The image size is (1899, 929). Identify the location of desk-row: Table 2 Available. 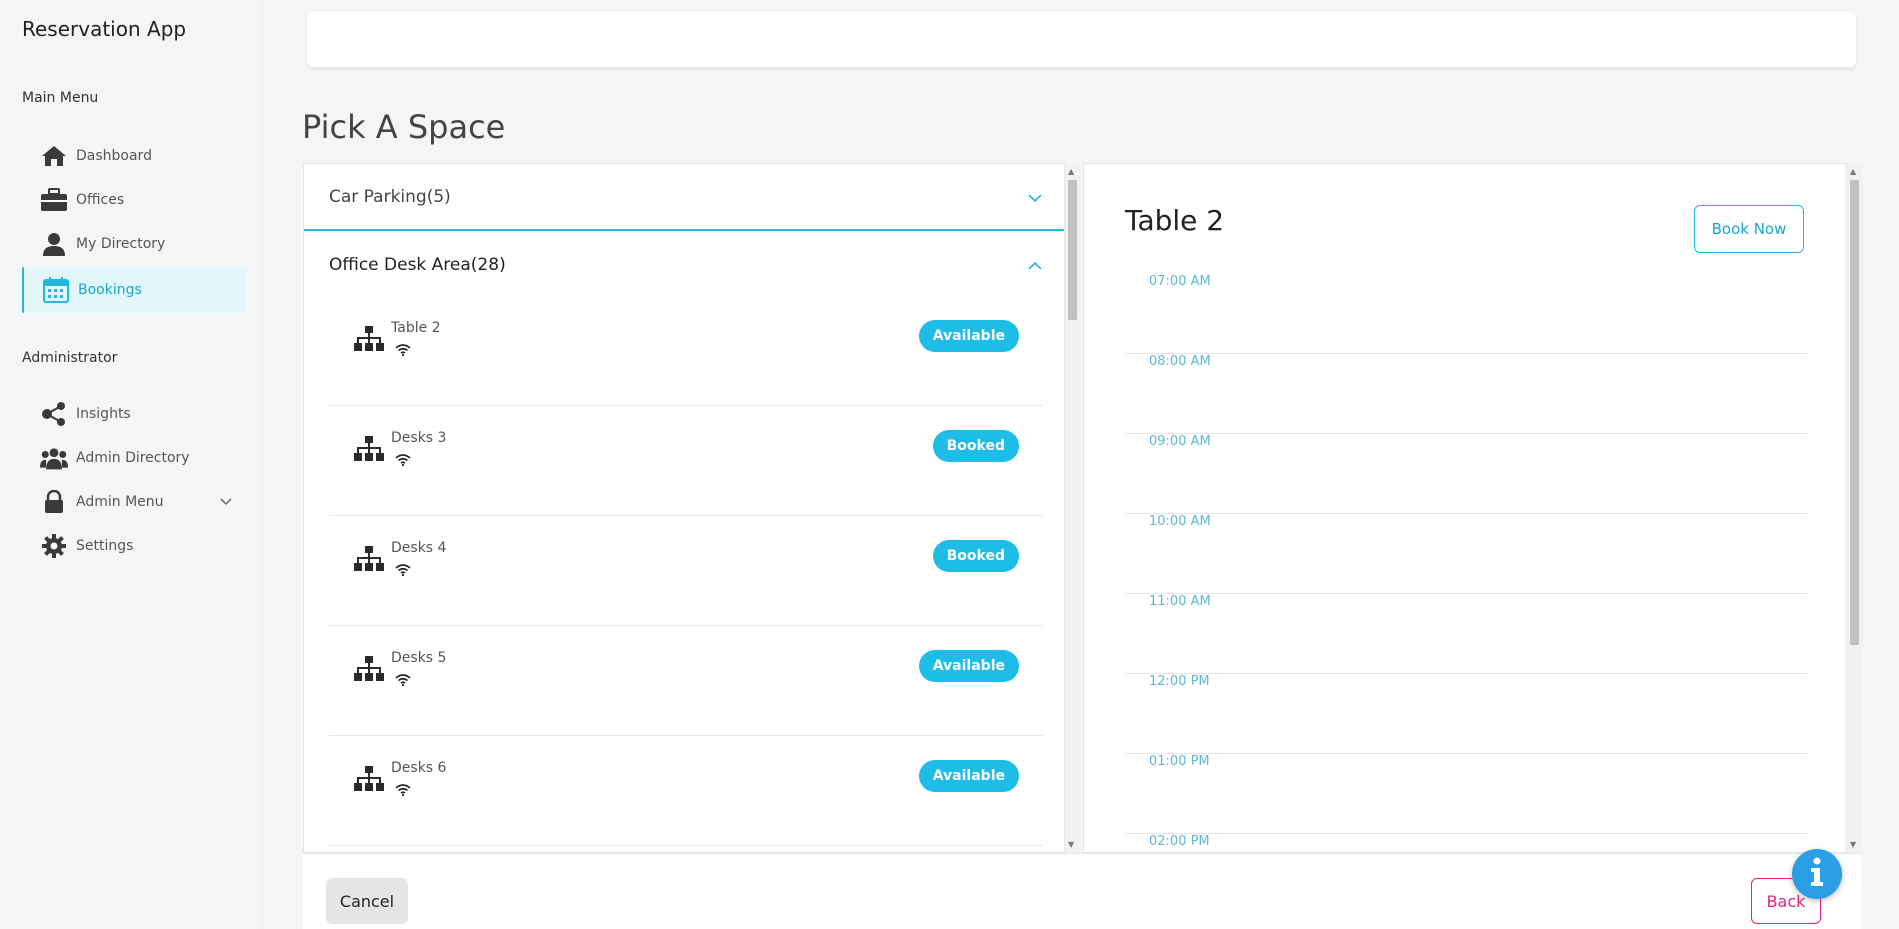
(686, 351).